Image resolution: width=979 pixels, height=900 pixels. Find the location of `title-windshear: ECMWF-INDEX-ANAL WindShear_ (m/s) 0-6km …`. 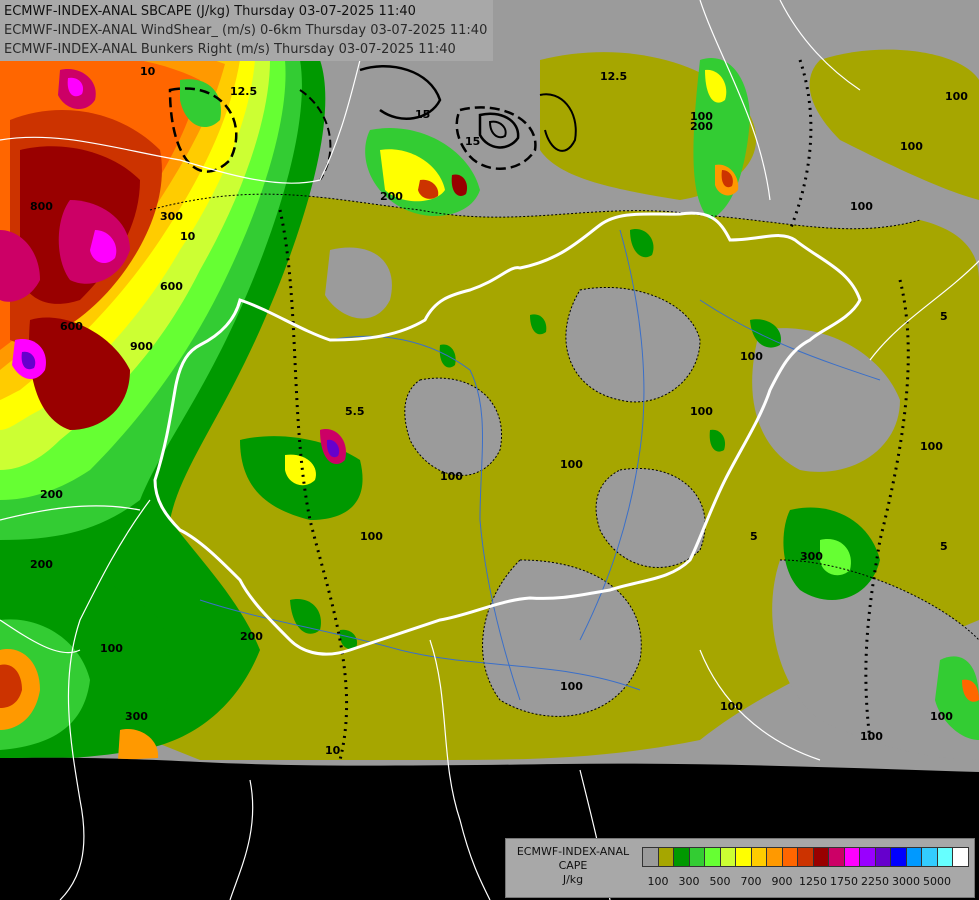

title-windshear: ECMWF-INDEX-ANAL WindShear_ (m/s) 0-6km … is located at coordinates (246, 30).